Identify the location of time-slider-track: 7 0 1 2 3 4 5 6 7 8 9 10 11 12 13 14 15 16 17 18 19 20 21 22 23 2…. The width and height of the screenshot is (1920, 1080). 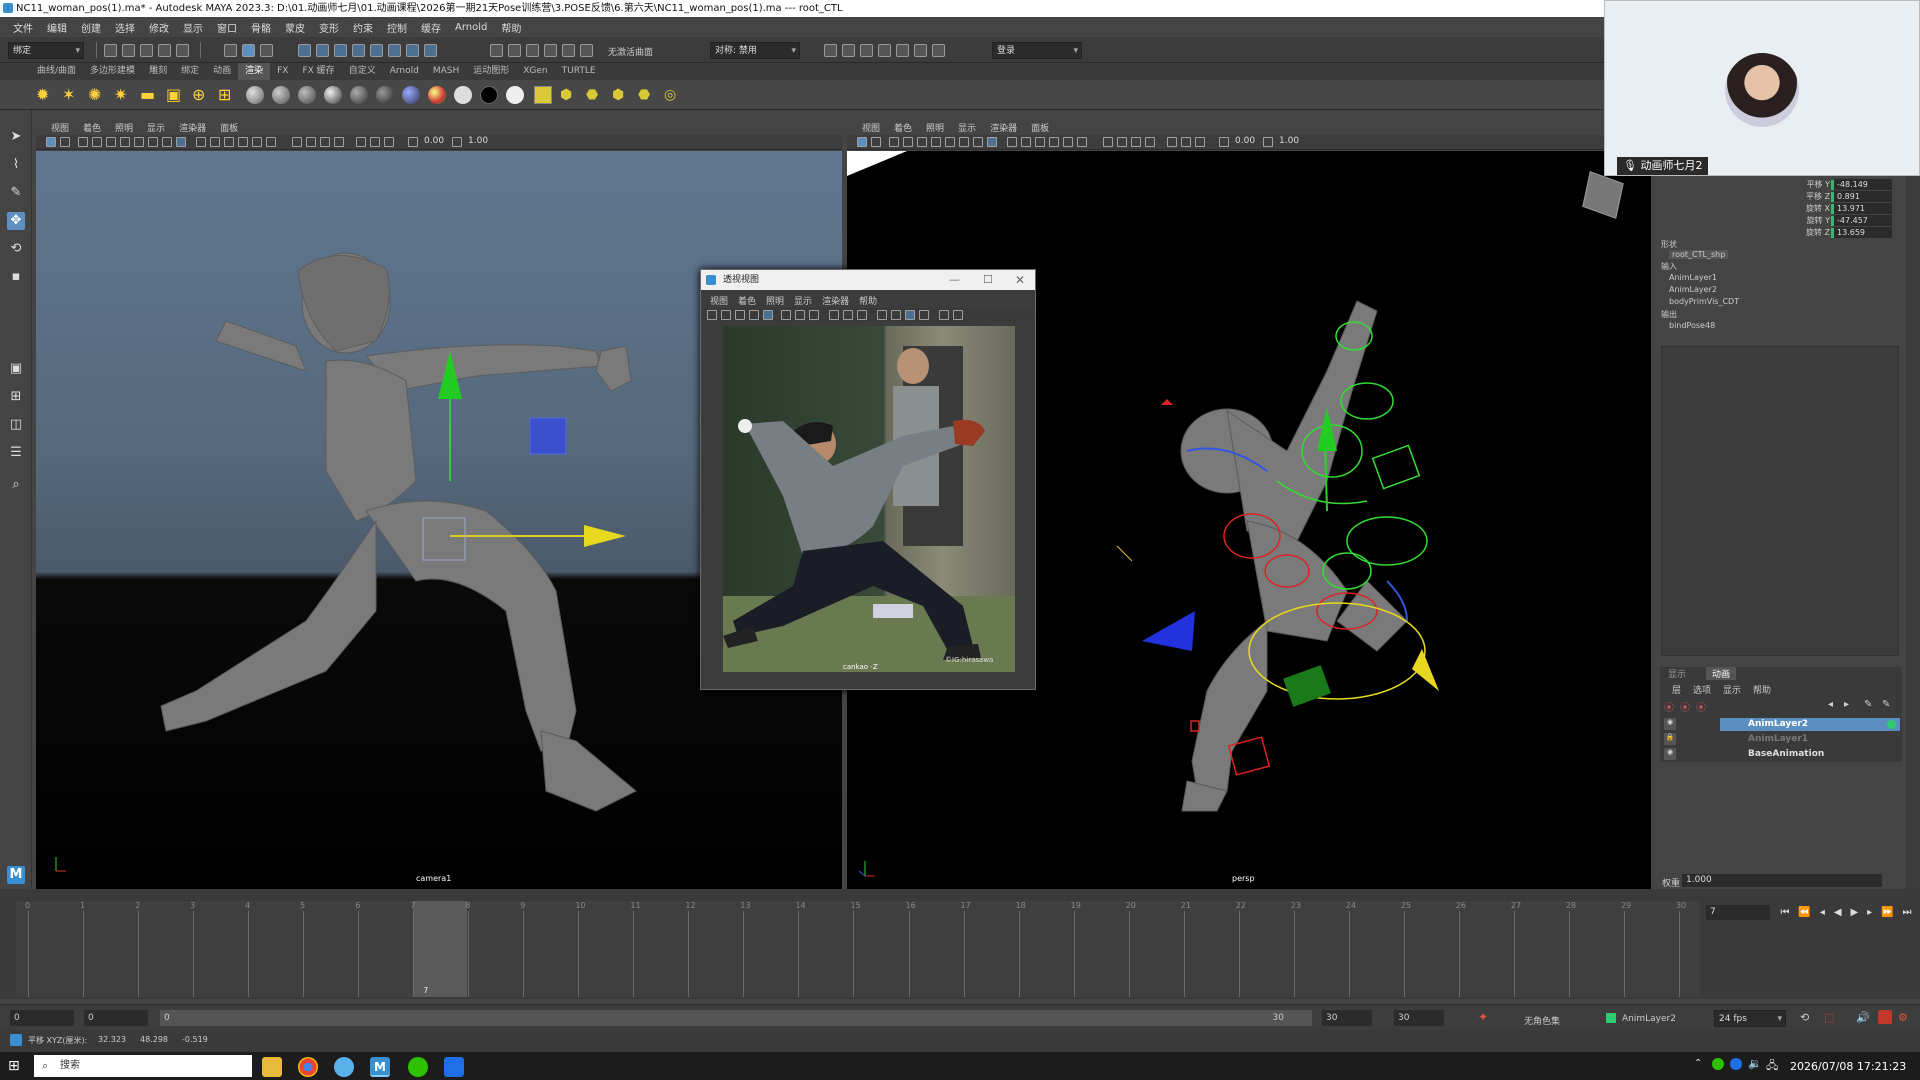
(858, 949).